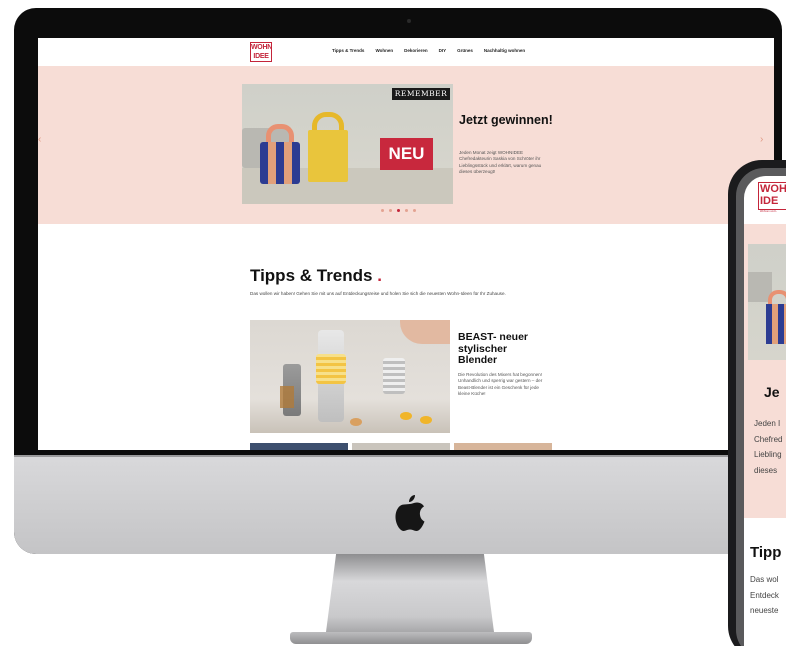  What do you see at coordinates (766, 470) in the screenshot?
I see `phone-hero-text-line: dieses` at bounding box center [766, 470].